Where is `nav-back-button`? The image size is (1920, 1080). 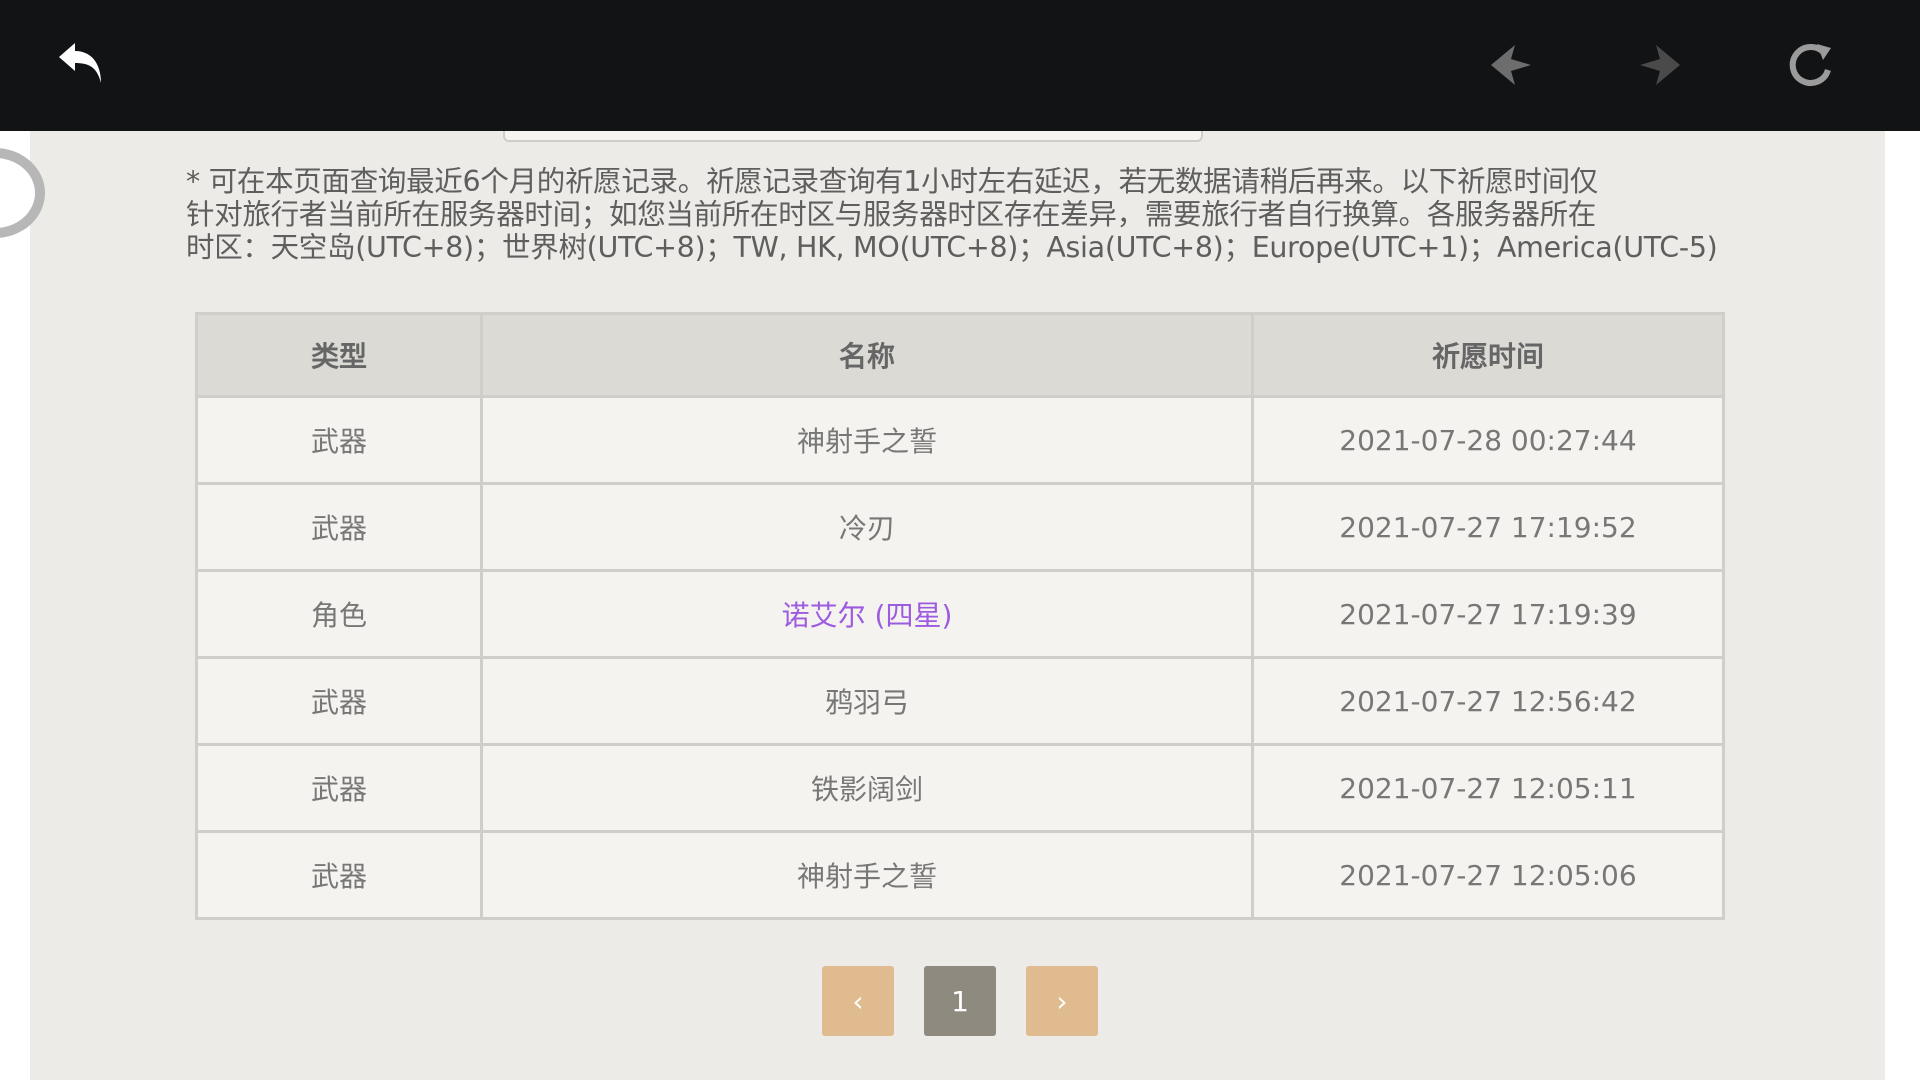 nav-back-button is located at coordinates (1511, 65).